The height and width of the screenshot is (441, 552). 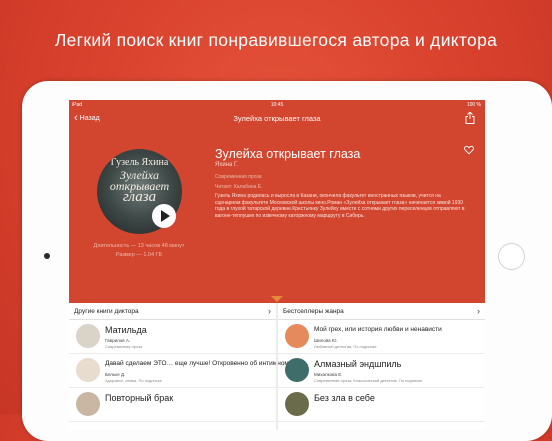 What do you see at coordinates (328, 374) in the screenshot?
I see `list-item-author: Михалкова Е.` at bounding box center [328, 374].